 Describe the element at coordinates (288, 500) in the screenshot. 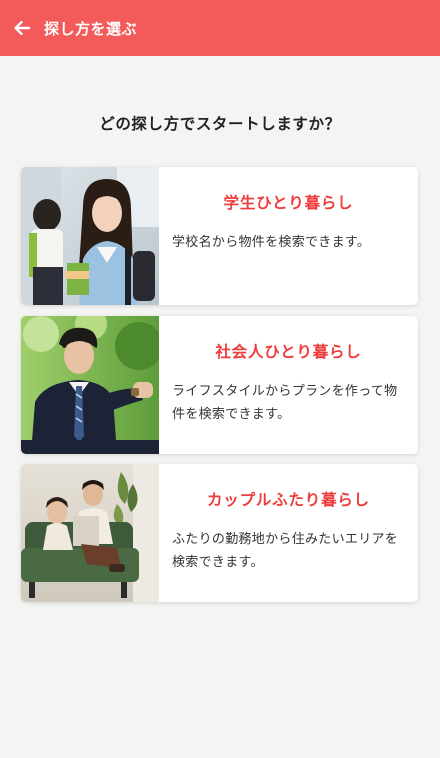

I see `card-title: カップルふたり暮らし` at that location.